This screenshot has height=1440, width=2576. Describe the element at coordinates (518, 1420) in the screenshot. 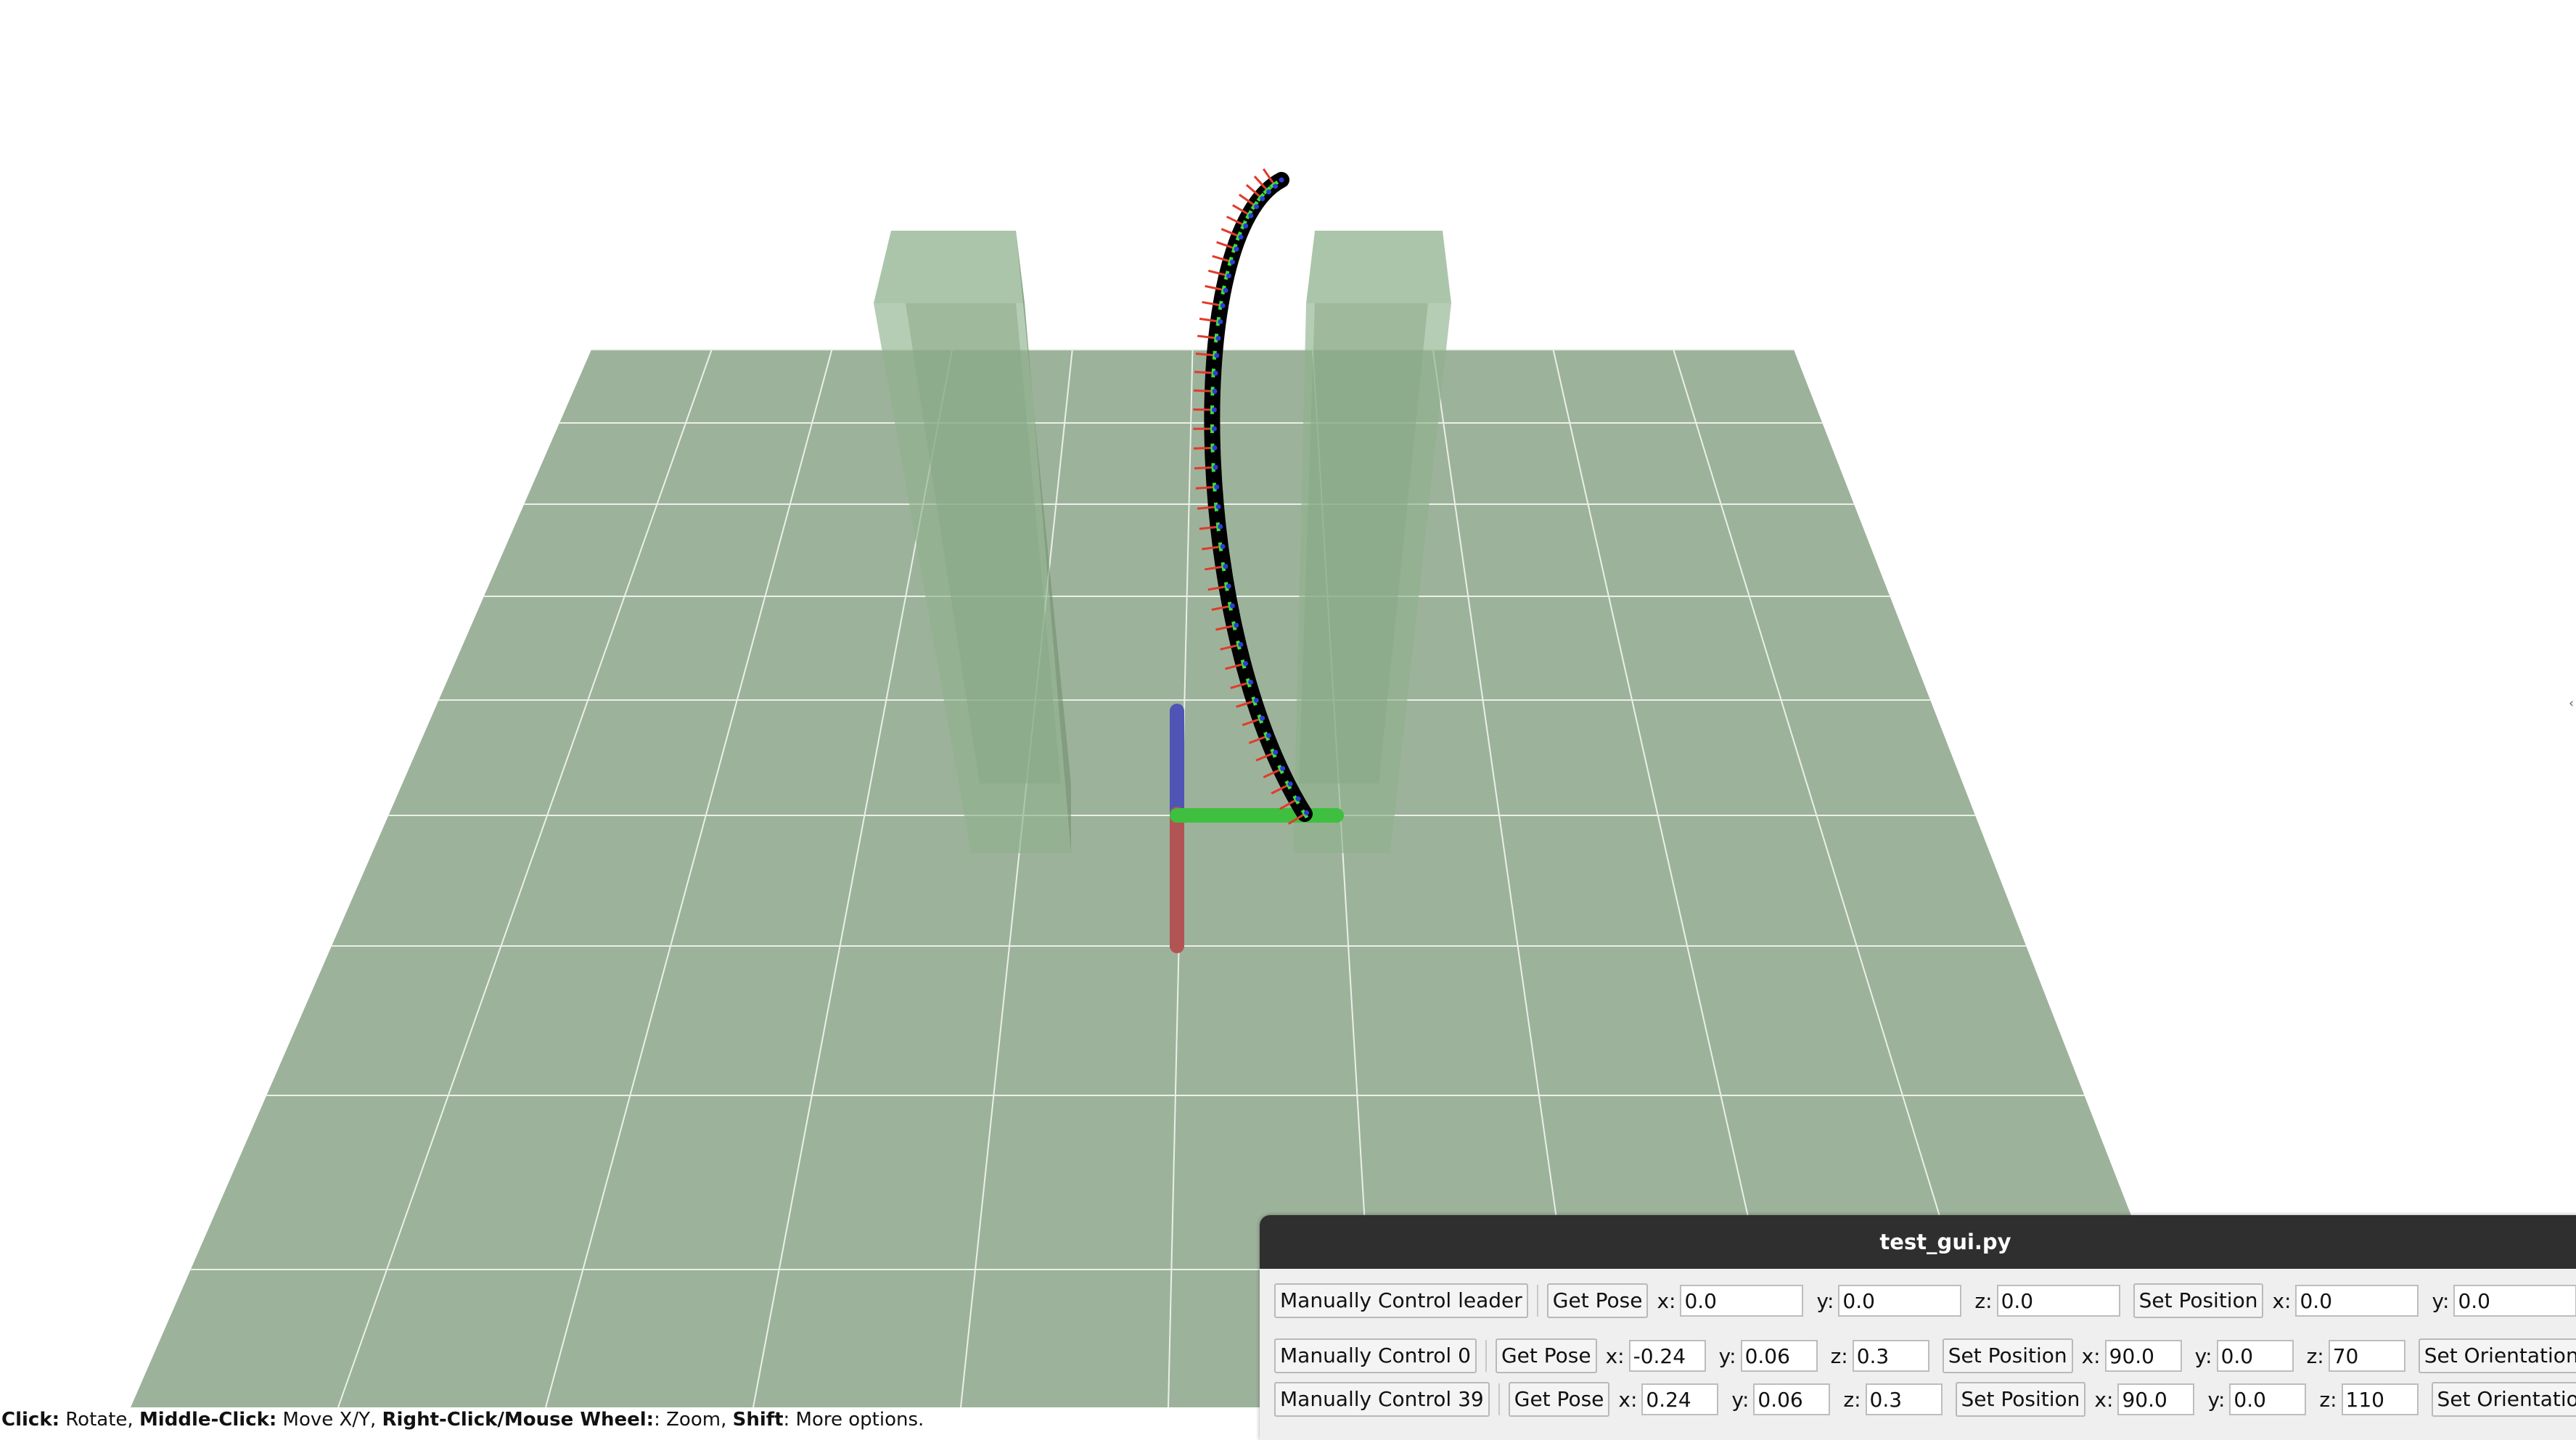

I see `status-right-key: Right-Click/Mouse Wheel:` at that location.